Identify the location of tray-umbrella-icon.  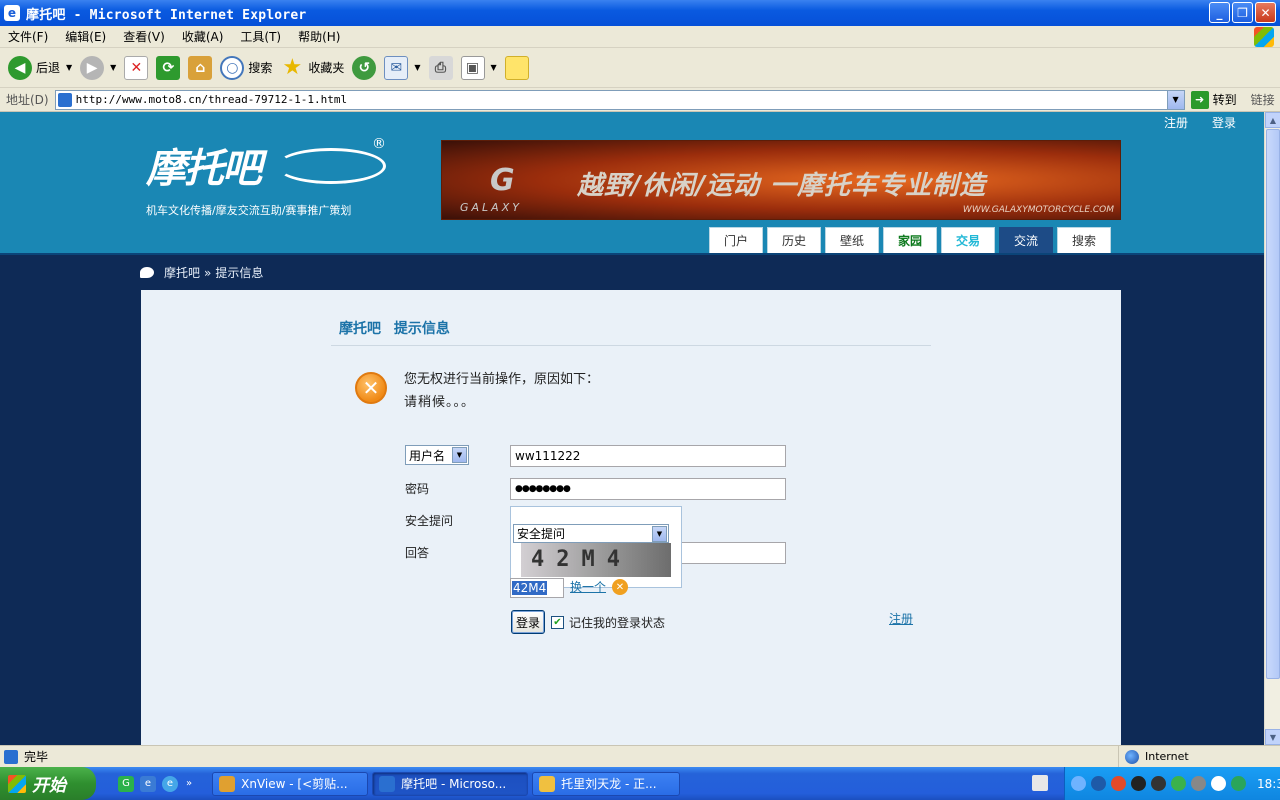
(1238, 783).